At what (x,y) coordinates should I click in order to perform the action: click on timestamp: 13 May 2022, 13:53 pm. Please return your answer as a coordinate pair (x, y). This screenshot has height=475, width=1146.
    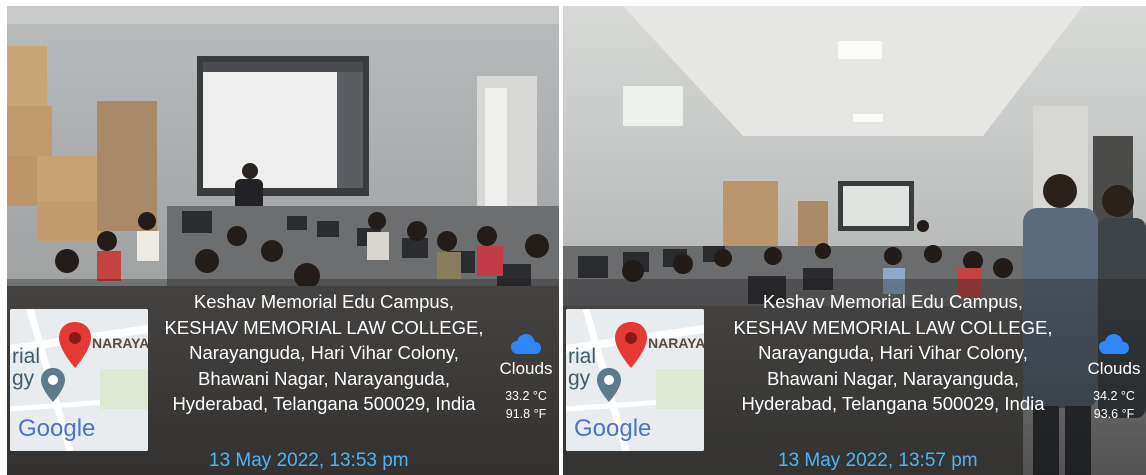
    Looking at the image, I should click on (309, 460).